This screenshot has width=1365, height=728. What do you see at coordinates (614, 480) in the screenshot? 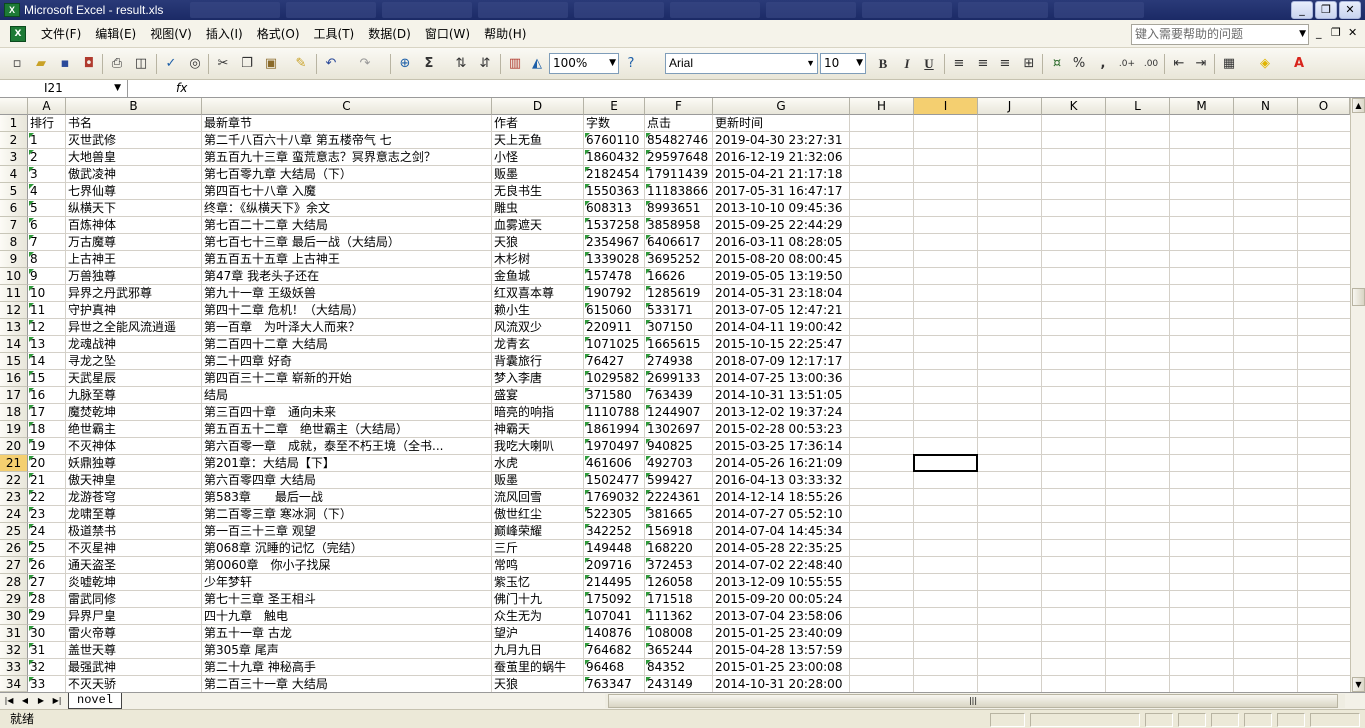
I see `table-cell: 1502477` at bounding box center [614, 480].